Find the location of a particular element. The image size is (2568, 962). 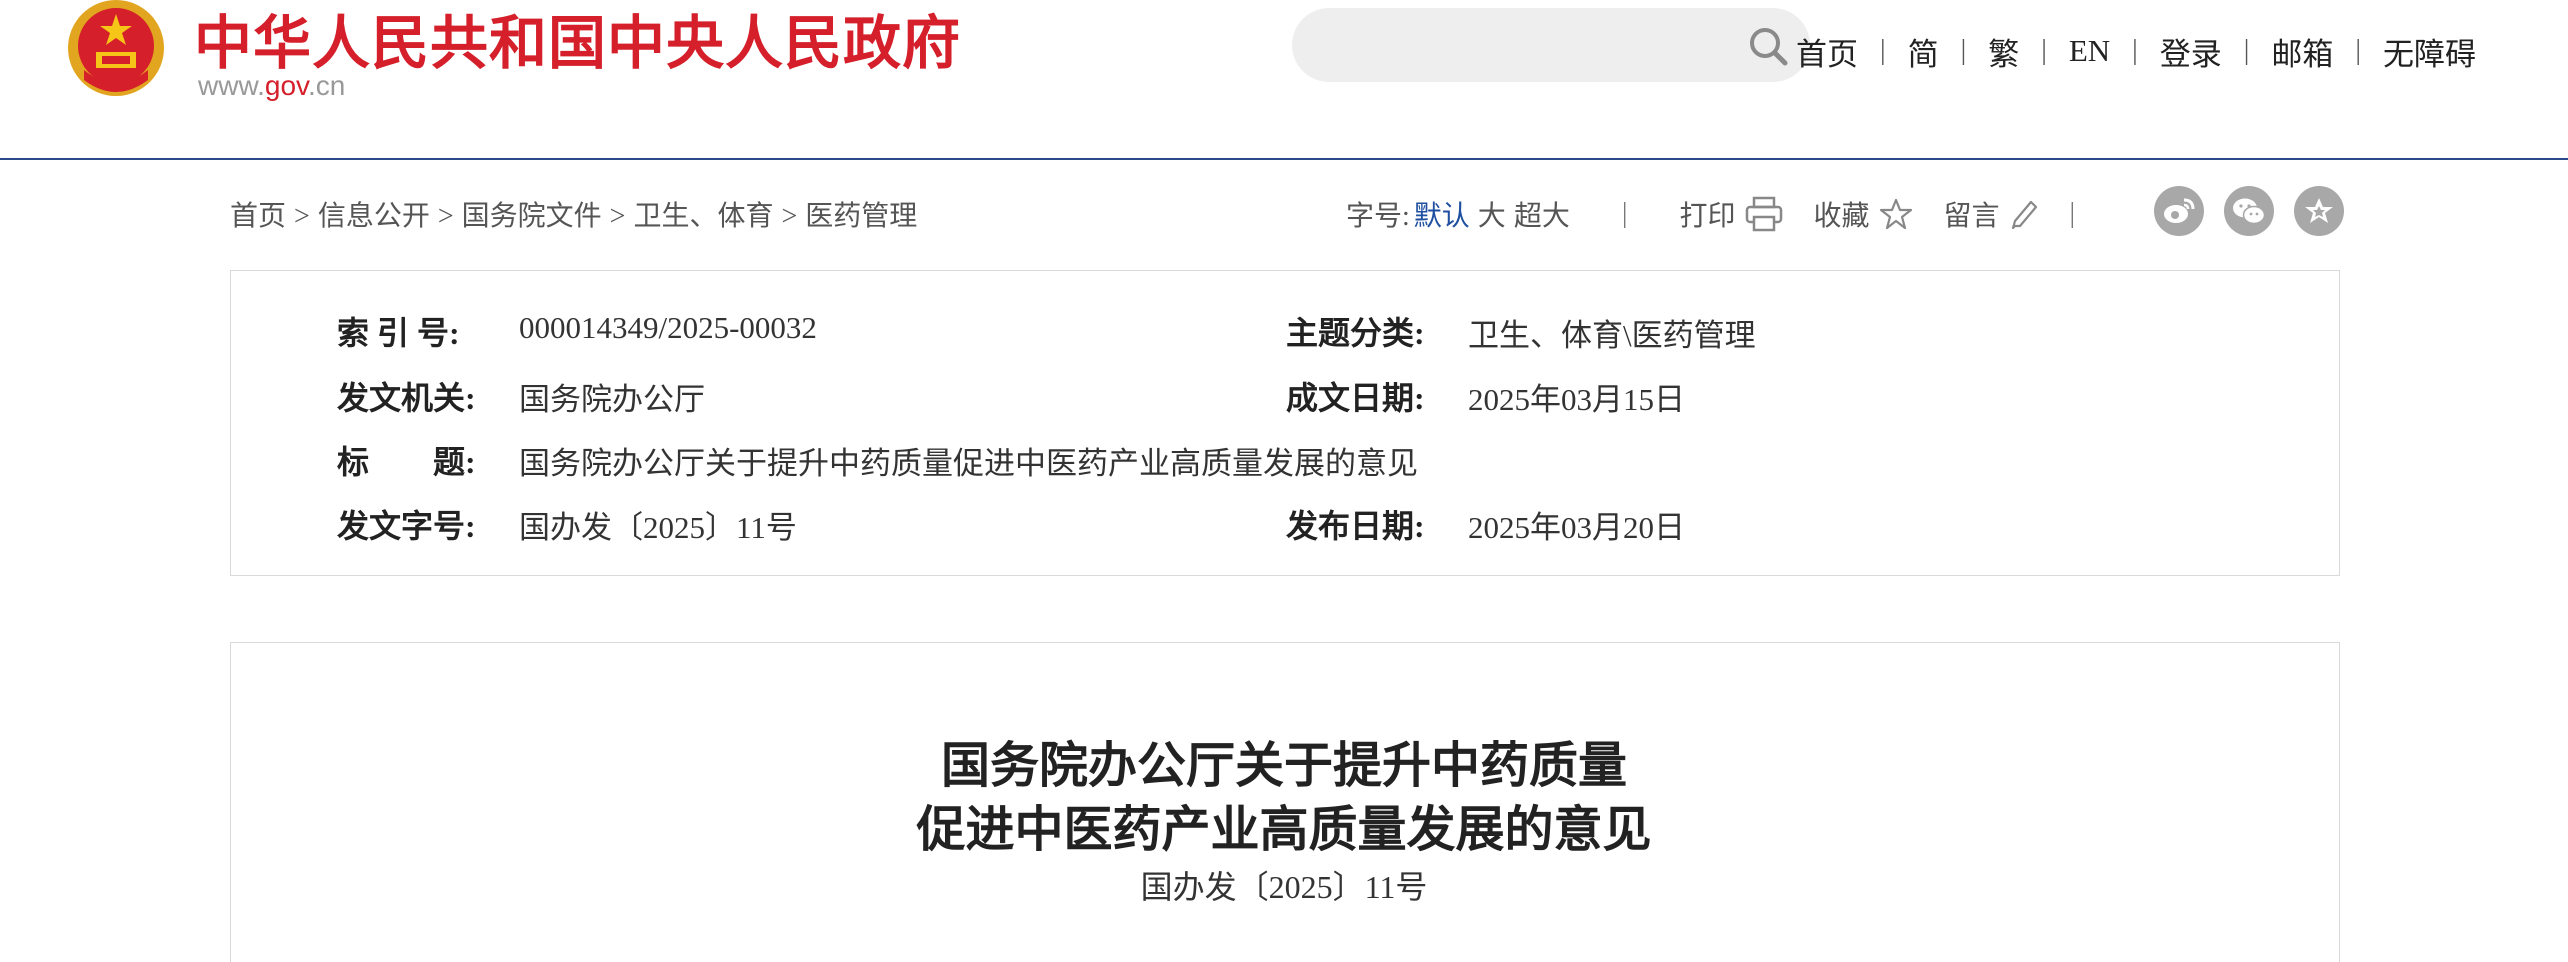

title-label: 标 题: is located at coordinates (406, 462).